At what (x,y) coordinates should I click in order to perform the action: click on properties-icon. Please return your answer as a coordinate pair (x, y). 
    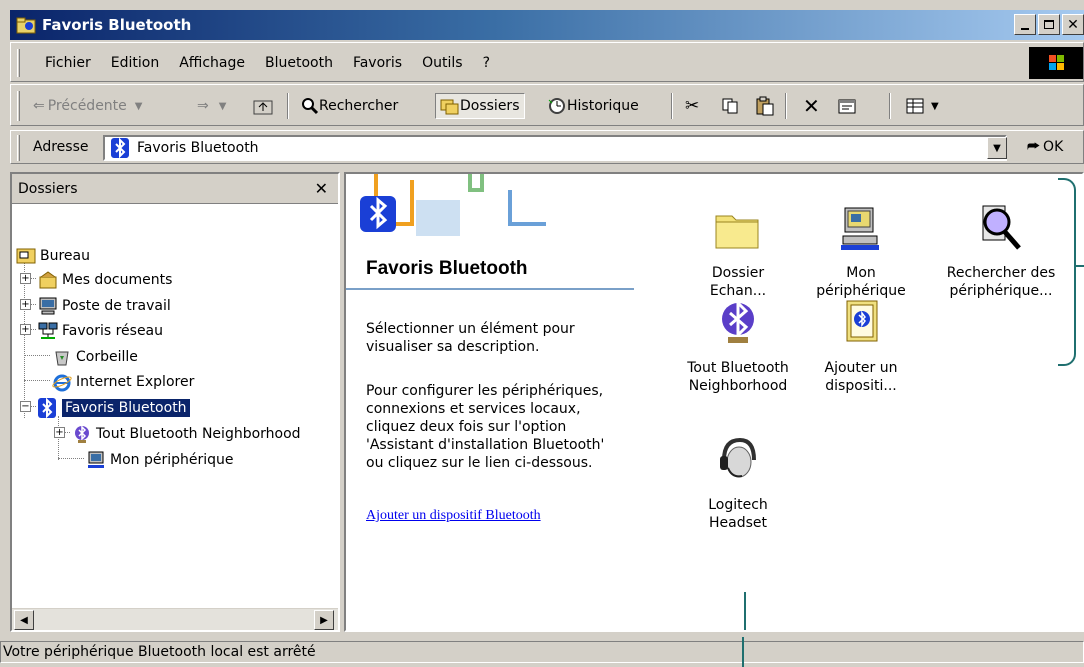
    Looking at the image, I should click on (847, 106).